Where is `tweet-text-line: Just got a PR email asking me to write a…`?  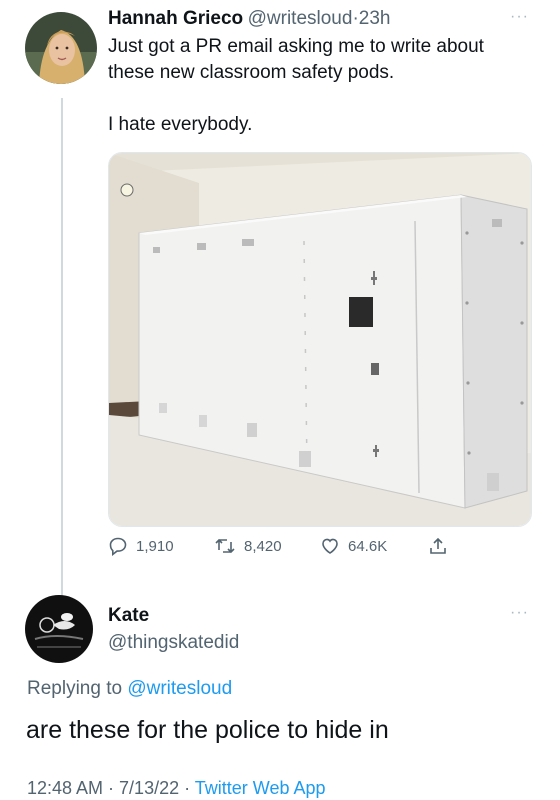 tweet-text-line: Just got a PR email asking me to write a… is located at coordinates (296, 46).